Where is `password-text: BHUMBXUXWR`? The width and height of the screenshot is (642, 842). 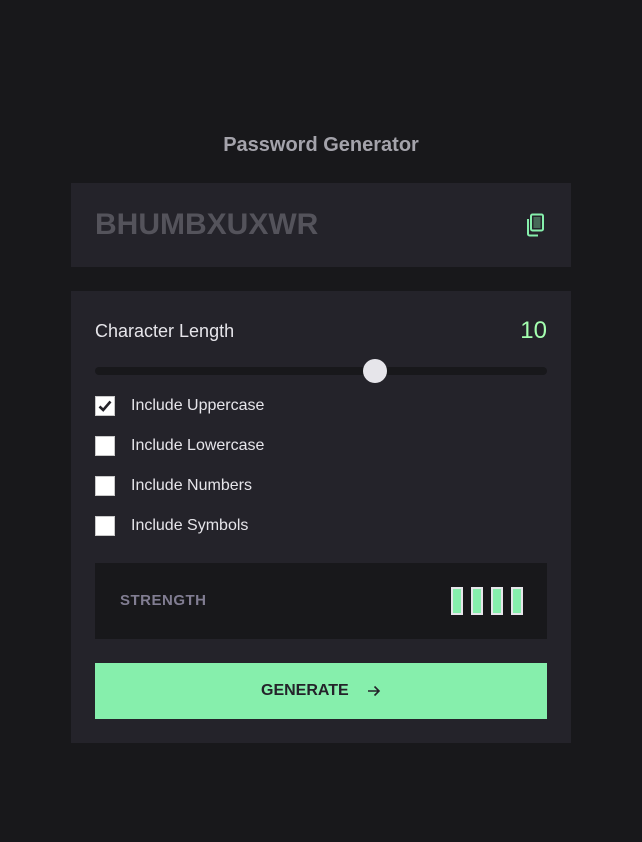
password-text: BHUMBXUXWR is located at coordinates (207, 224).